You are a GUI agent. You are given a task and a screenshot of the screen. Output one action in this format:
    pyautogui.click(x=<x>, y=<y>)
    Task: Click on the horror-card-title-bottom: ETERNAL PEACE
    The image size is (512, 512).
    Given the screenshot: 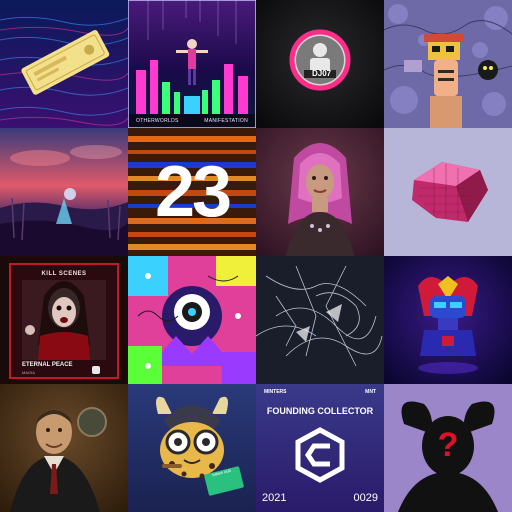 What is the action you would take?
    pyautogui.click(x=47, y=365)
    